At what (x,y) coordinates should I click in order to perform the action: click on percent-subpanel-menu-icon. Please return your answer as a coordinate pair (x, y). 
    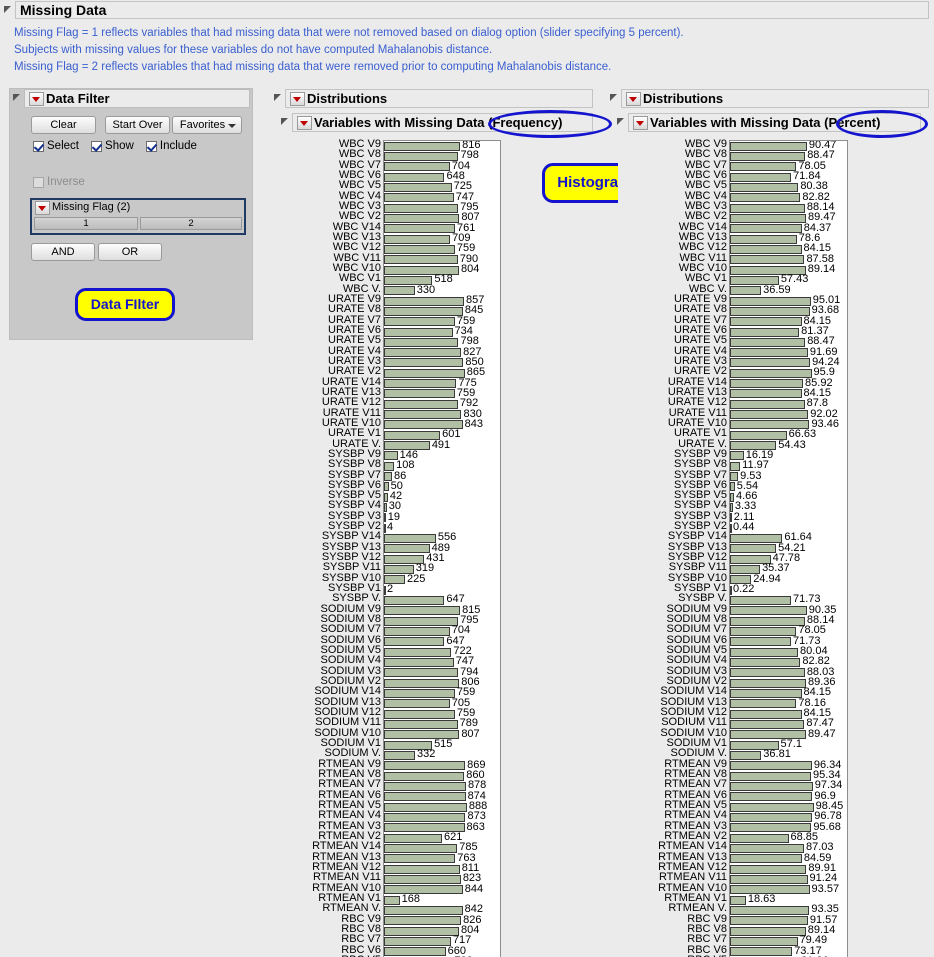
    Looking at the image, I should click on (640, 123).